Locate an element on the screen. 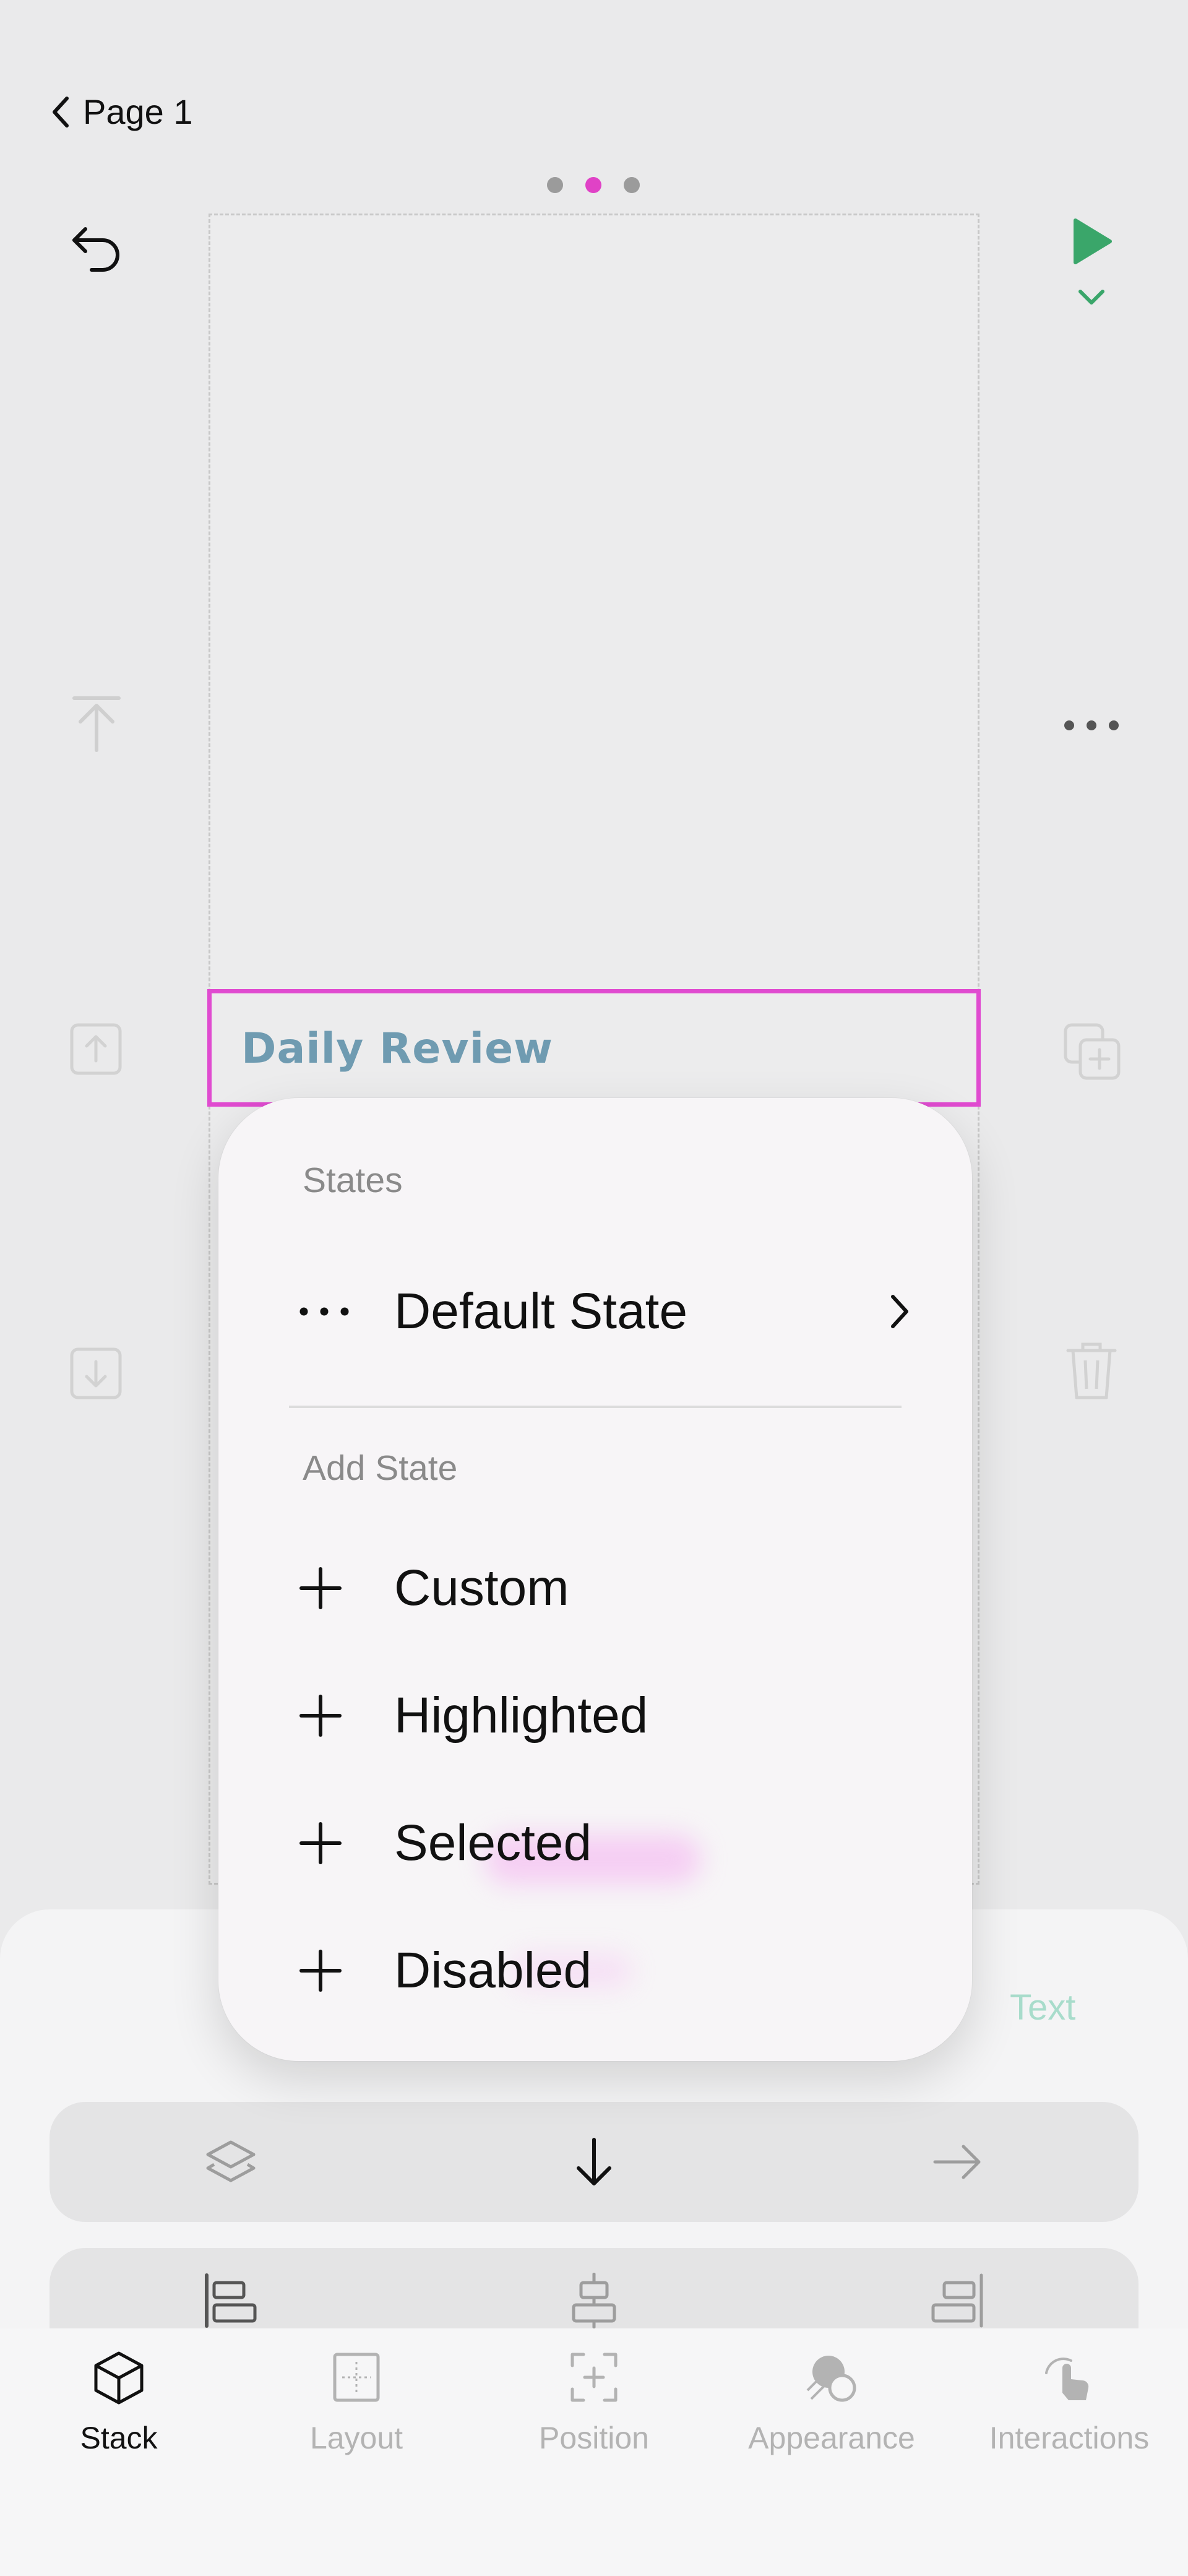 Image resolution: width=1188 pixels, height=2576 pixels. tab-stack: Stack is located at coordinates (118, 2402).